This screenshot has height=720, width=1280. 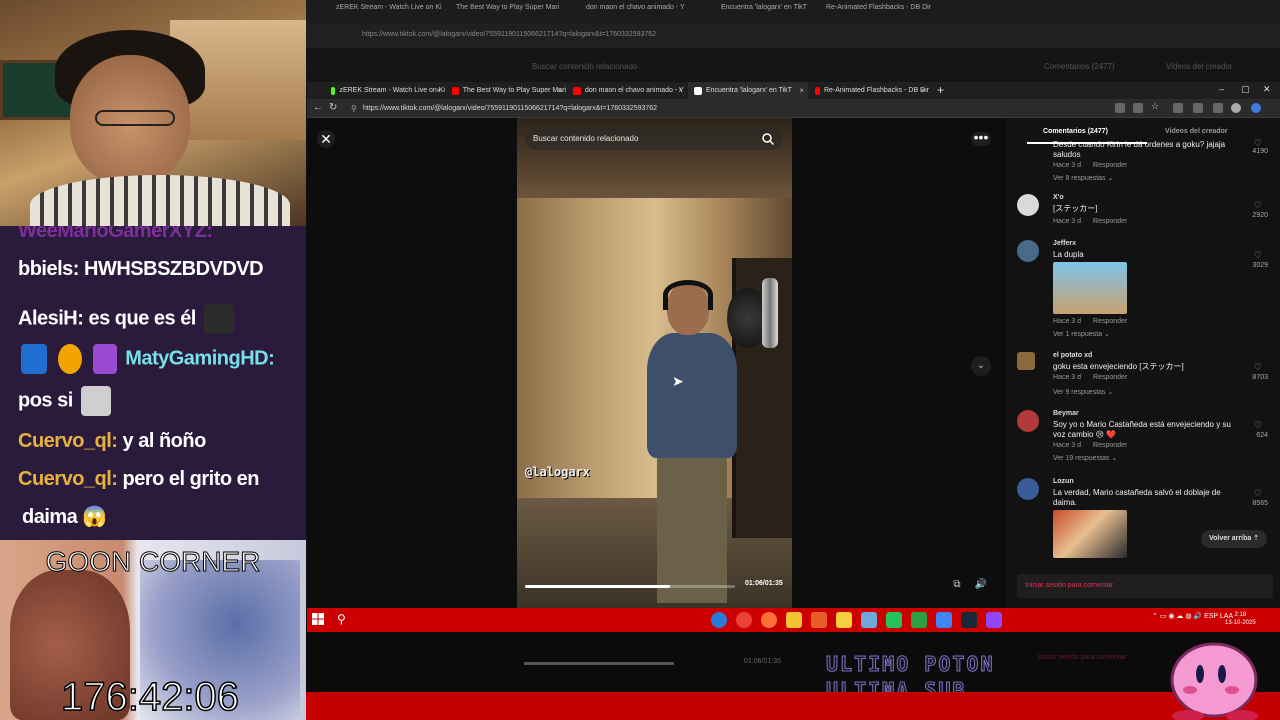 What do you see at coordinates (1156, 106) in the screenshot?
I see `favorite-star-icon: ☆` at bounding box center [1156, 106].